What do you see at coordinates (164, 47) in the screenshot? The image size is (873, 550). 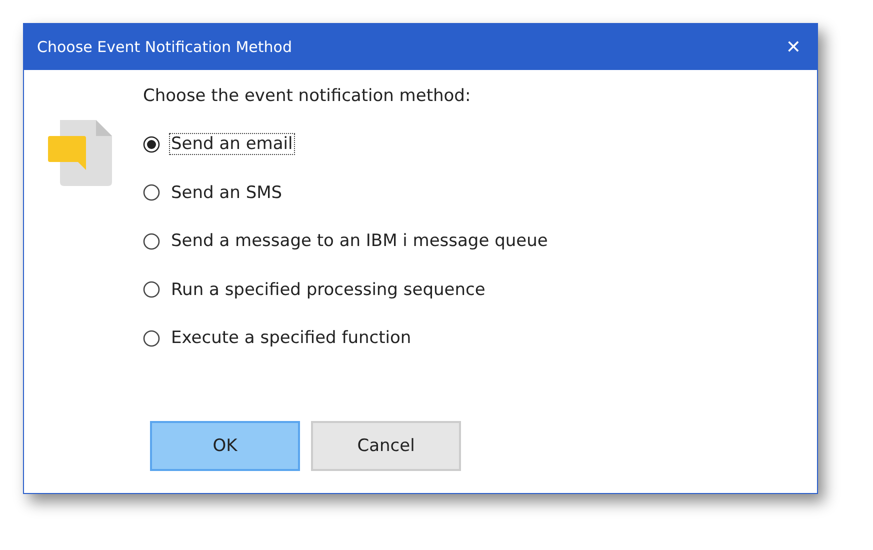 I see `window-title: Choose Event Notification Method` at bounding box center [164, 47].